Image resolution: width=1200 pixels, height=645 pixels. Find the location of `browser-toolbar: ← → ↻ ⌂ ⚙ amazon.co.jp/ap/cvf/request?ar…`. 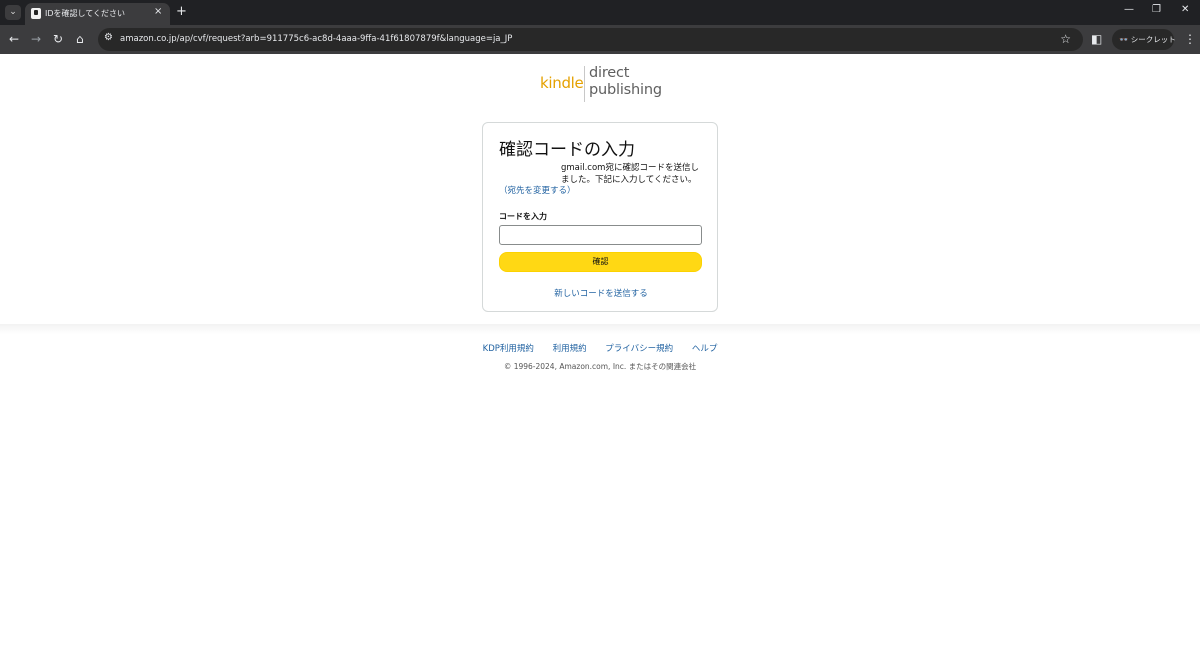

browser-toolbar: ← → ↻ ⌂ ⚙ amazon.co.jp/ap/cvf/request?ar… is located at coordinates (600, 39).